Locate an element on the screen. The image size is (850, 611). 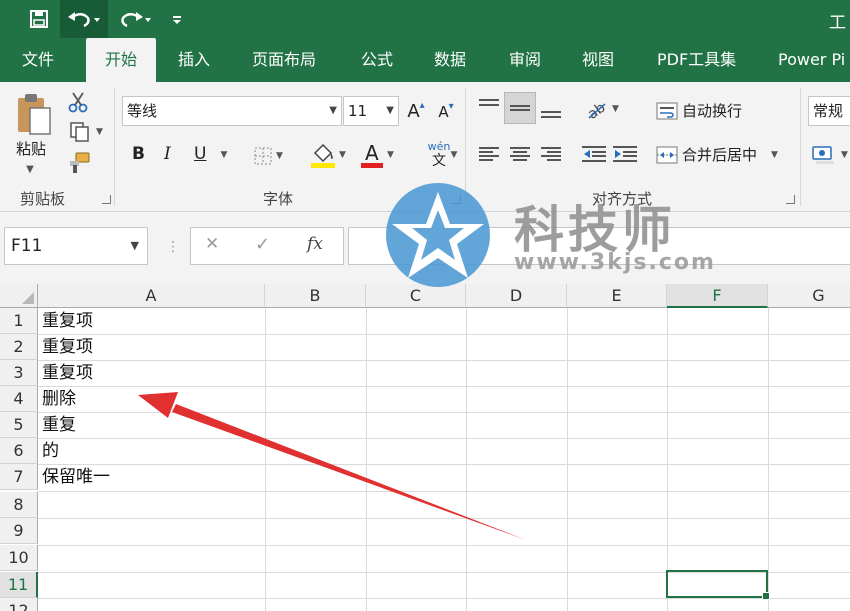
annotation-arrow-icon is located at coordinates (332, 466).